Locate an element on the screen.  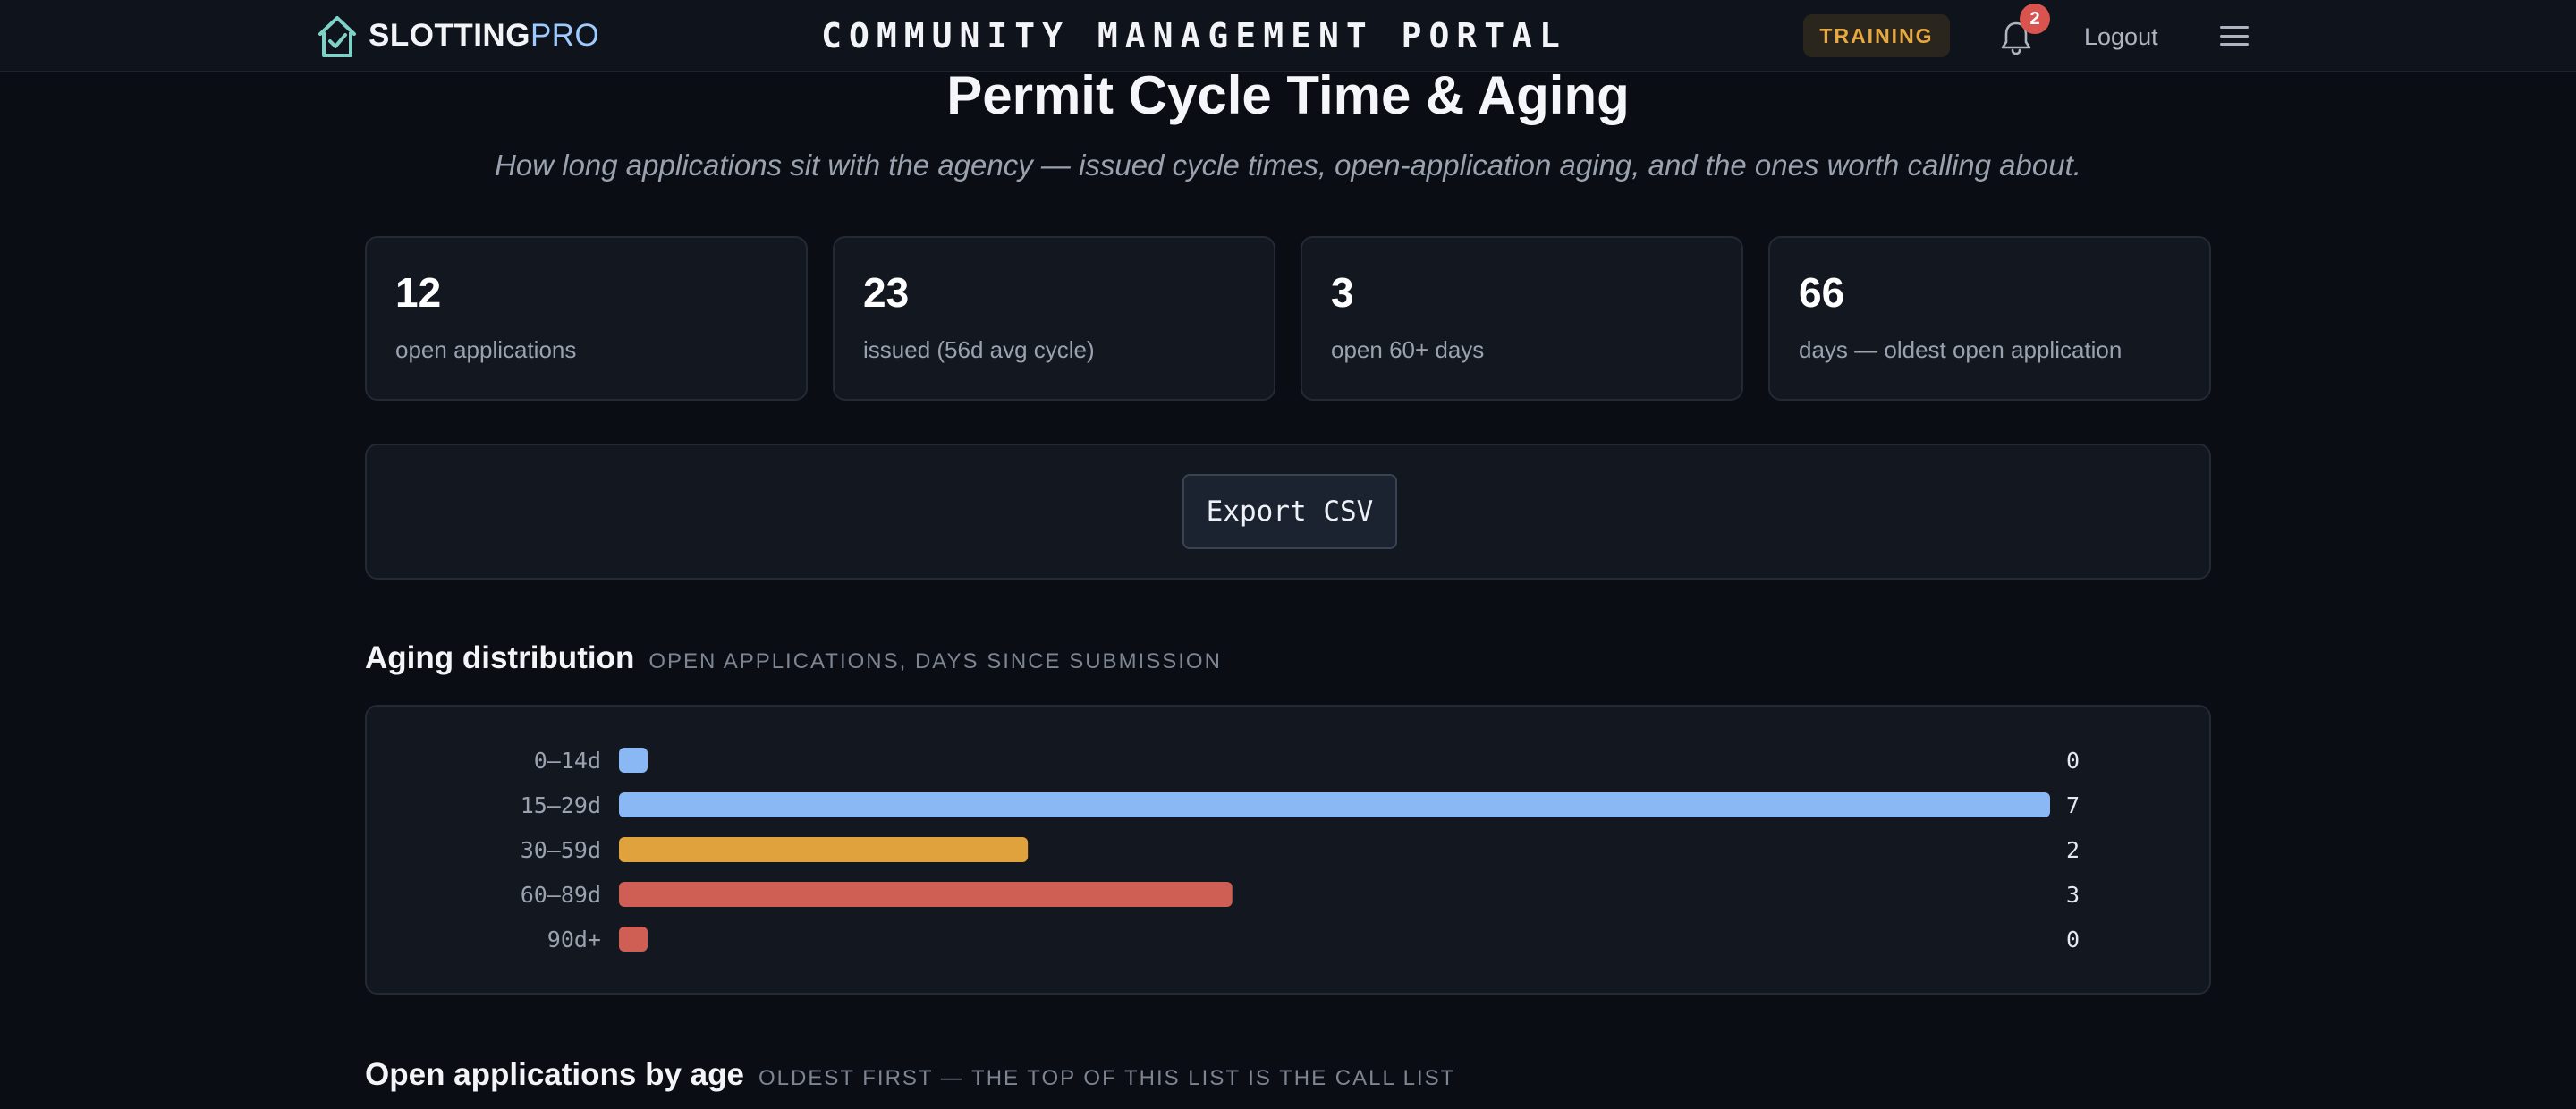
bar-value-label: 2 is located at coordinates (2073, 850).